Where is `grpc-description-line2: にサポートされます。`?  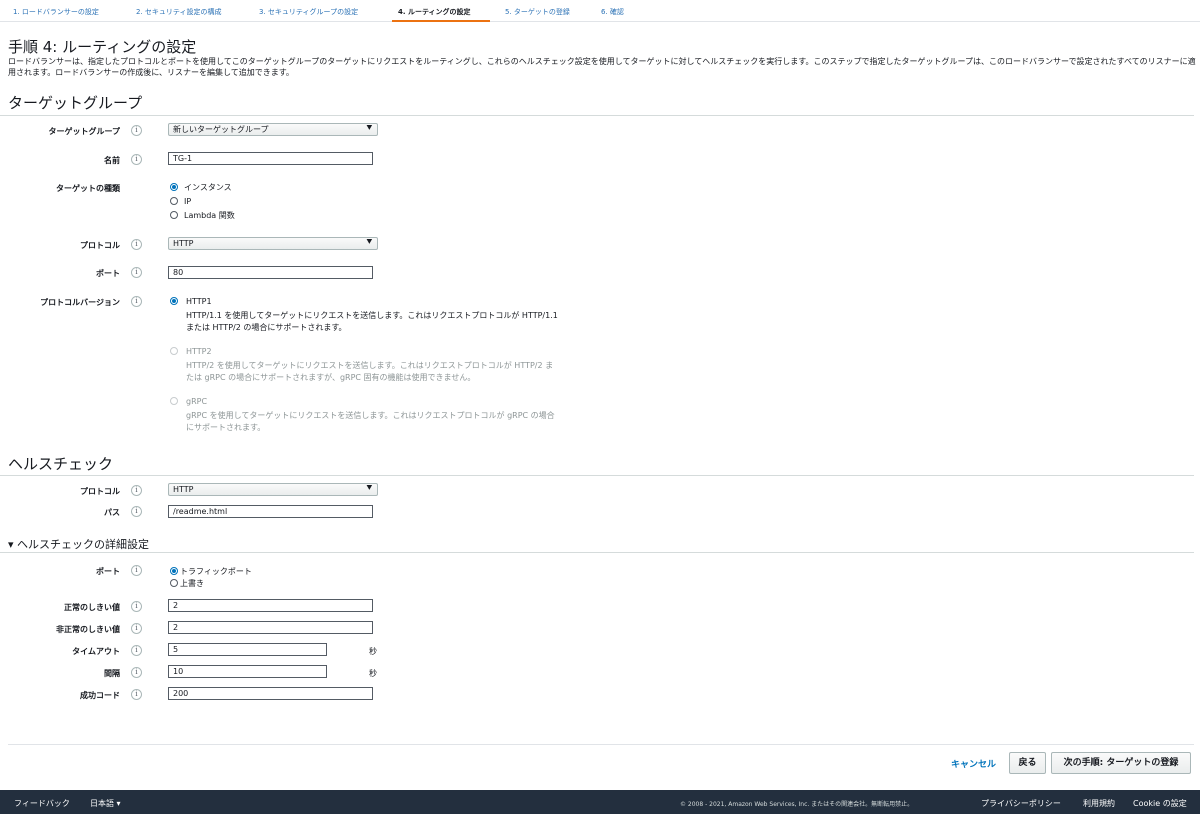 grpc-description-line2: にサポートされます。 is located at coordinates (226, 427).